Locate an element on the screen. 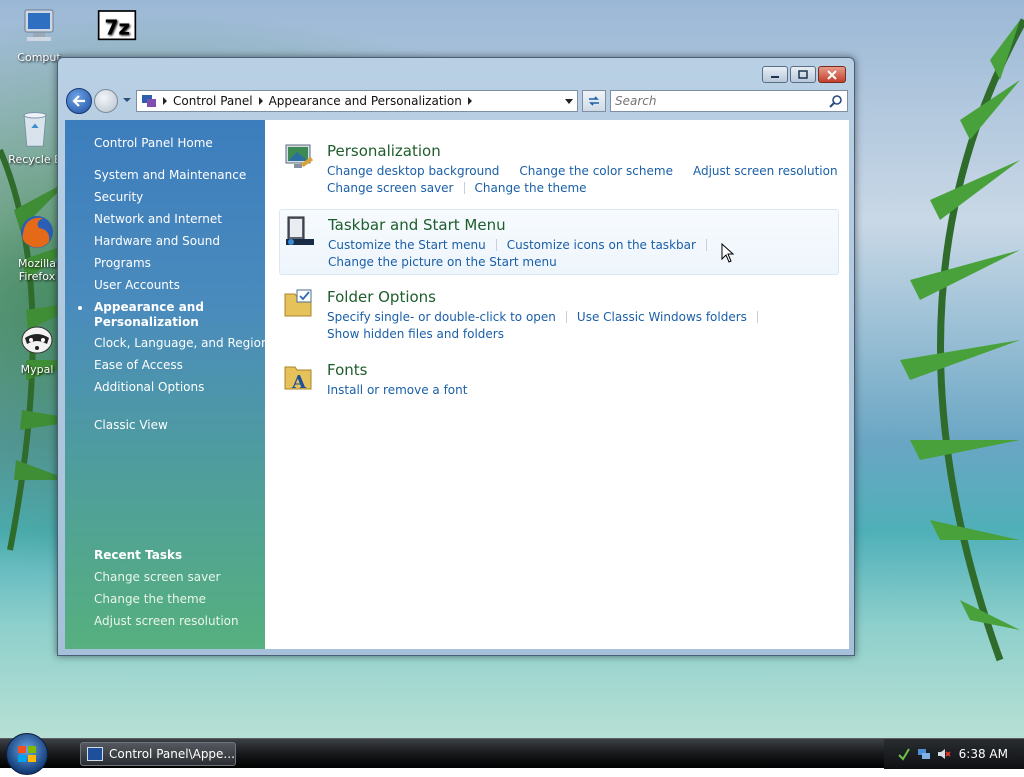  sidebar-item-hardware-sound: Hardware and Sound is located at coordinates (157, 241).